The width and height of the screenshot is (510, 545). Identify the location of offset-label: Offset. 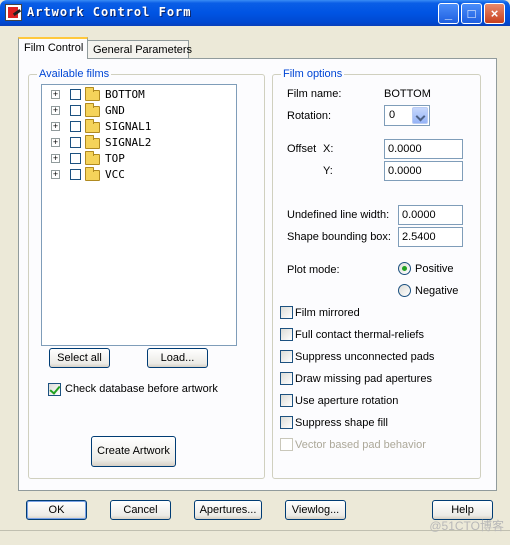
(302, 149).